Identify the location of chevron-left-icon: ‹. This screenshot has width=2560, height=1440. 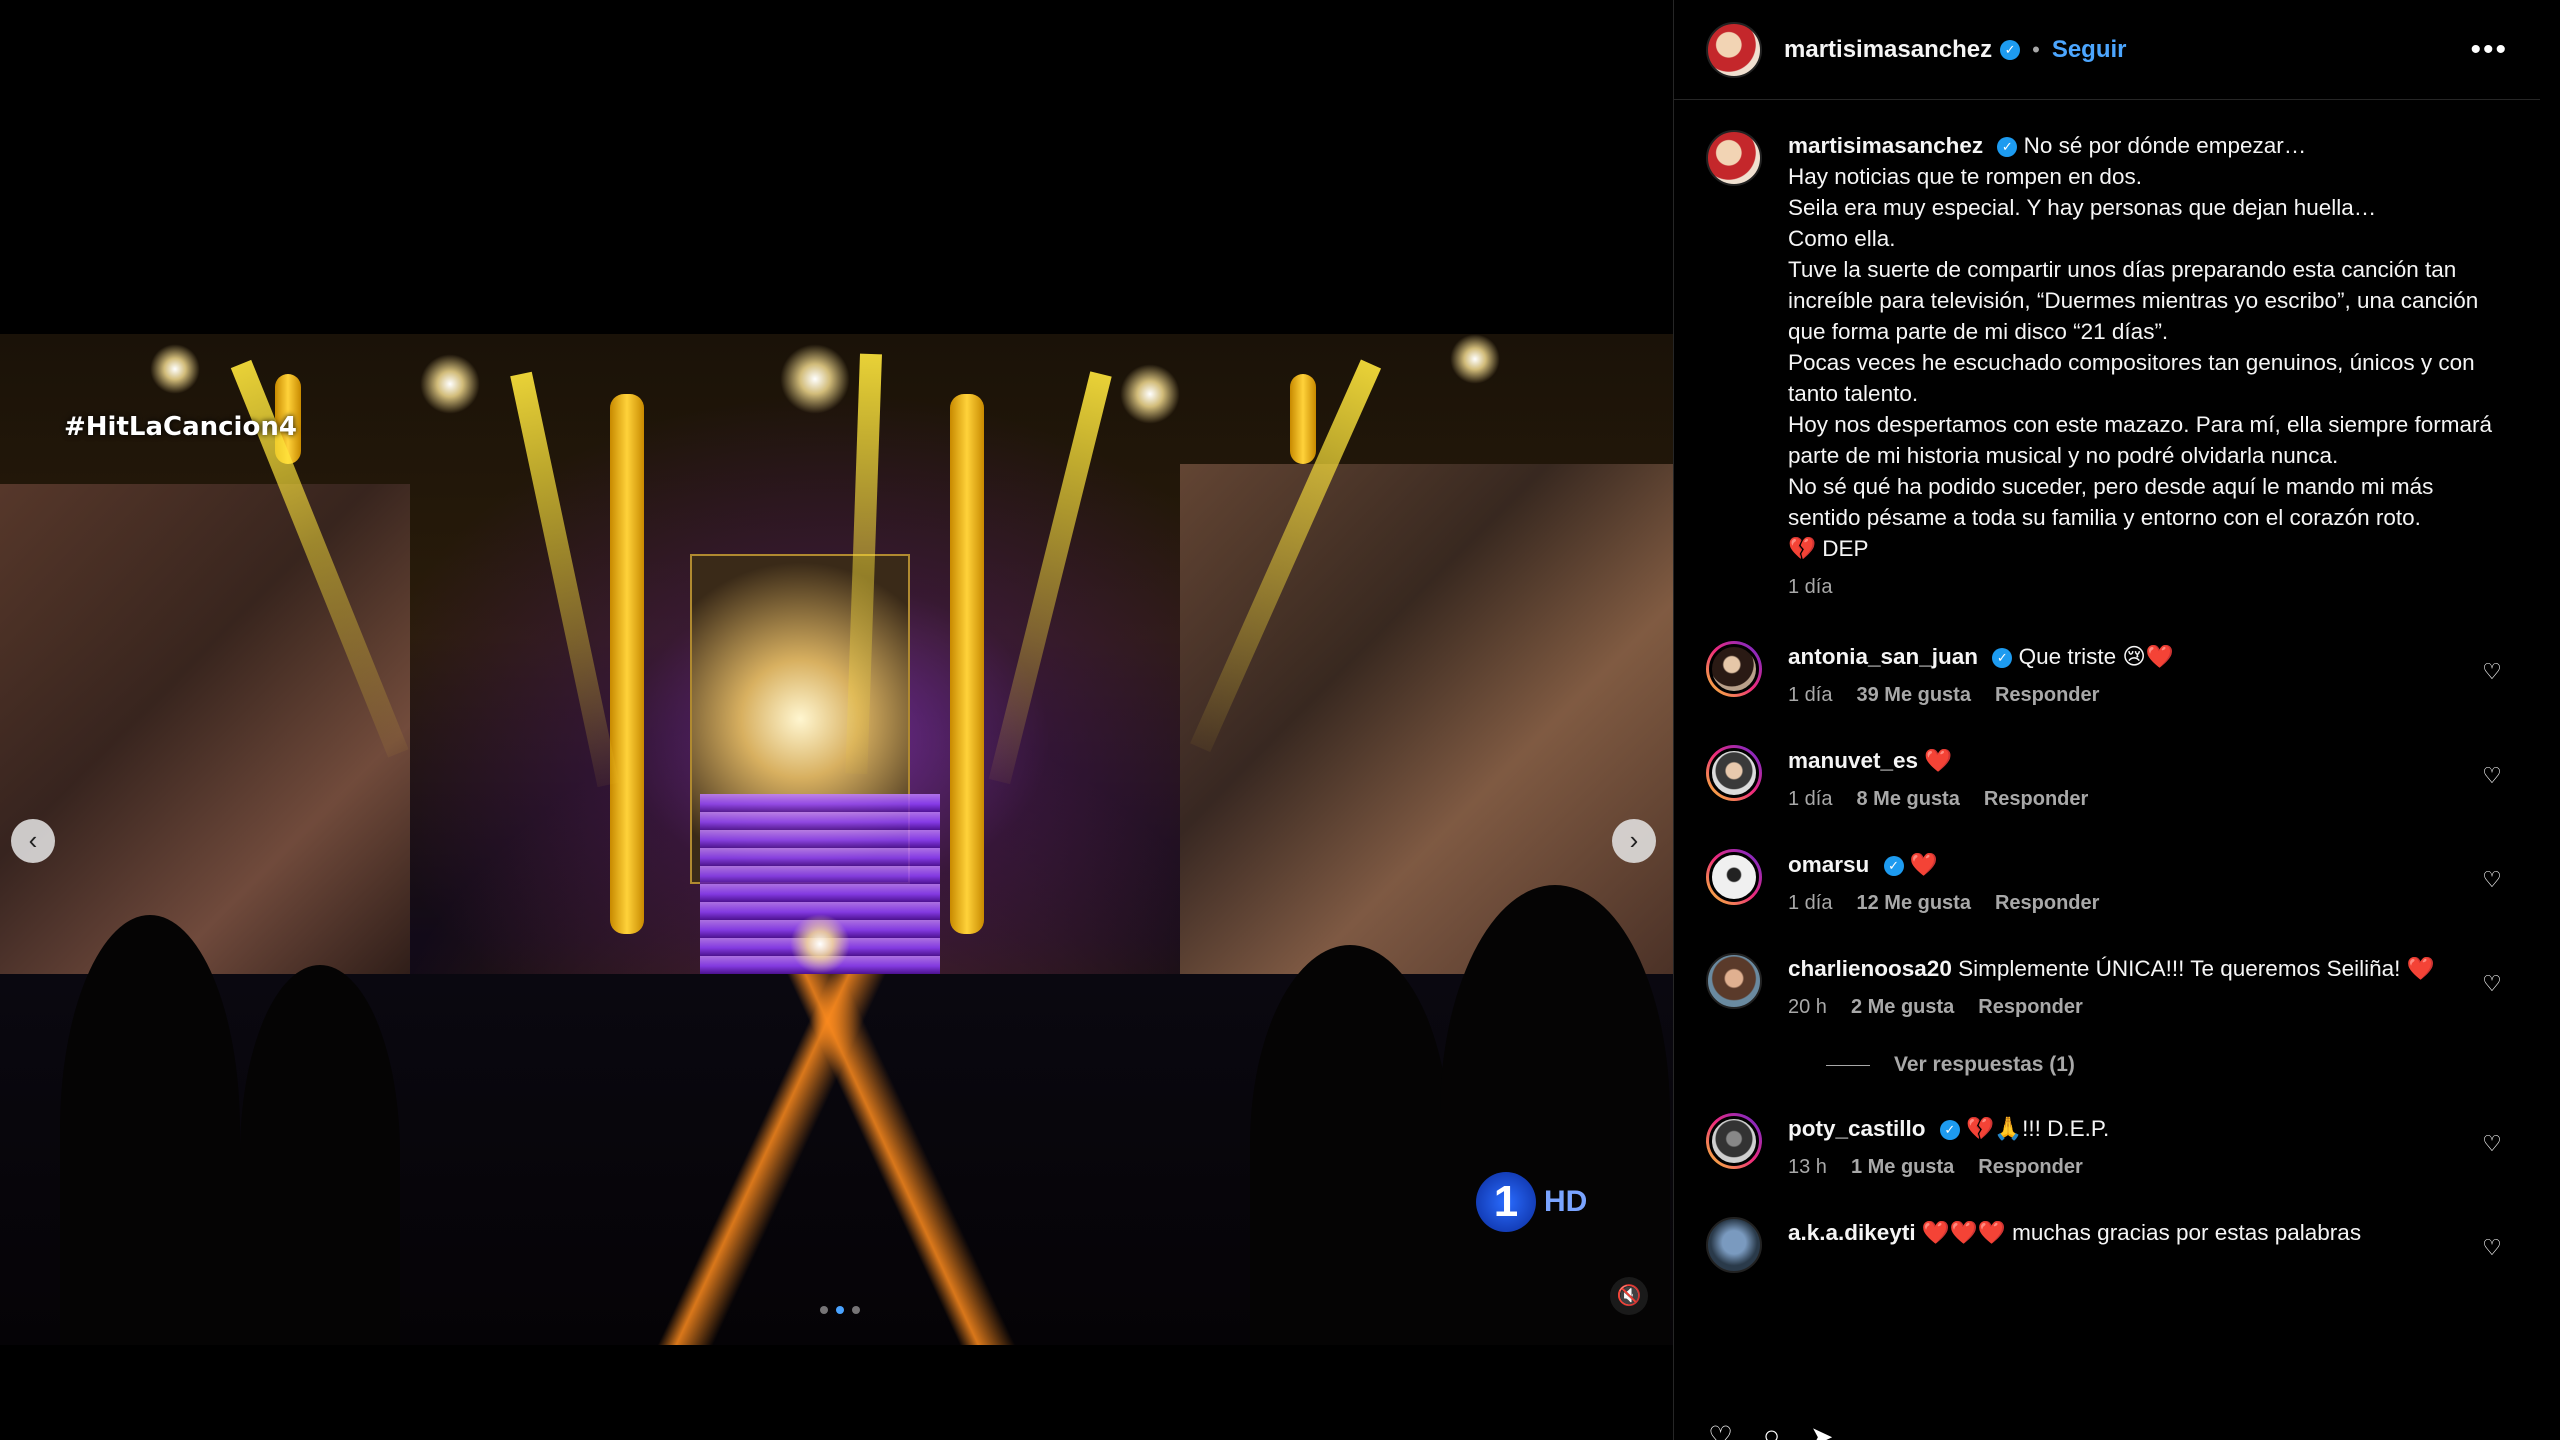
(33, 840).